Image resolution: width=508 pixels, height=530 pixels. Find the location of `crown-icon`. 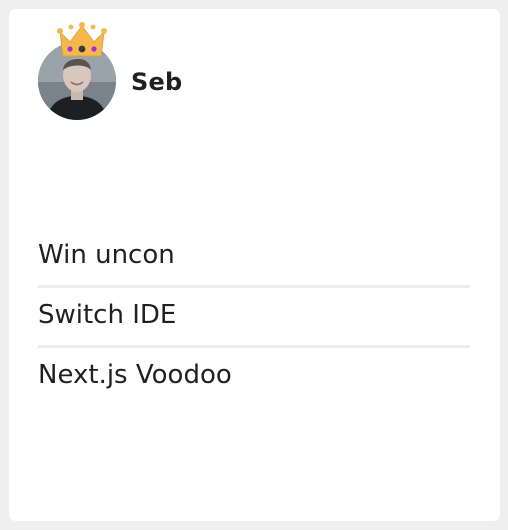

crown-icon is located at coordinates (82, 39).